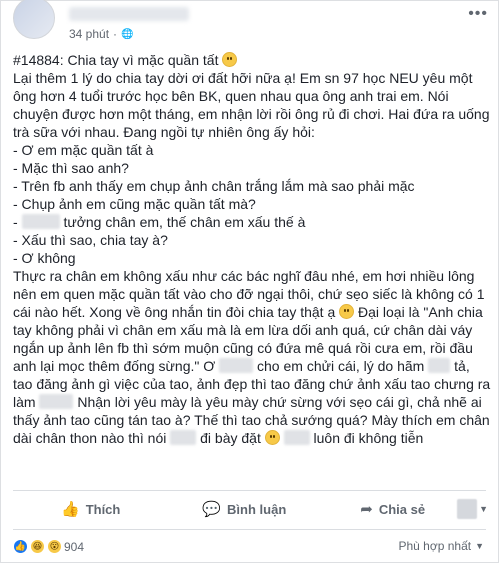  What do you see at coordinates (366, 509) in the screenshot?
I see `share-icon: ➦` at bounding box center [366, 509].